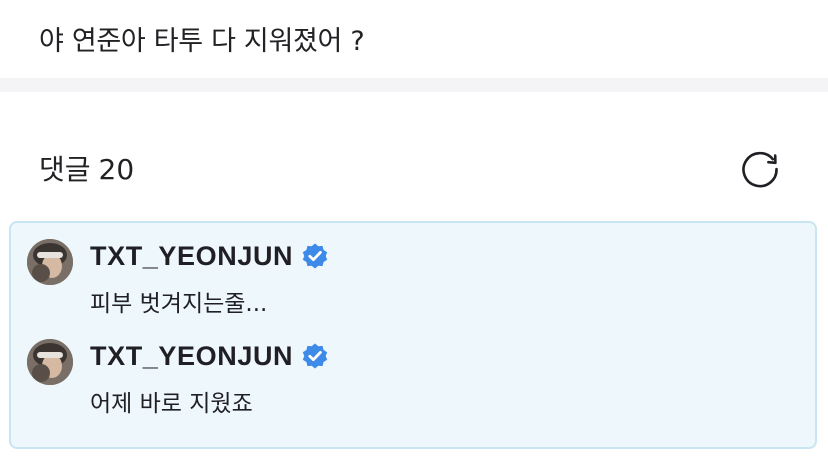 Image resolution: width=828 pixels, height=472 pixels. I want to click on comments-header: 댓글 20, so click(86, 170).